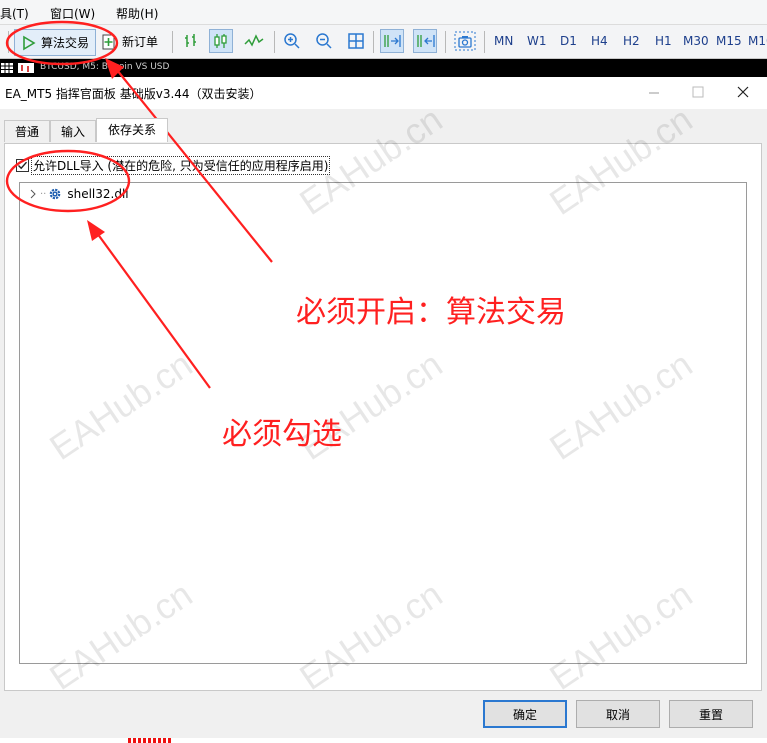  What do you see at coordinates (68, 181) in the screenshot?
I see `dll-checkbox-highlight-circle` at bounding box center [68, 181].